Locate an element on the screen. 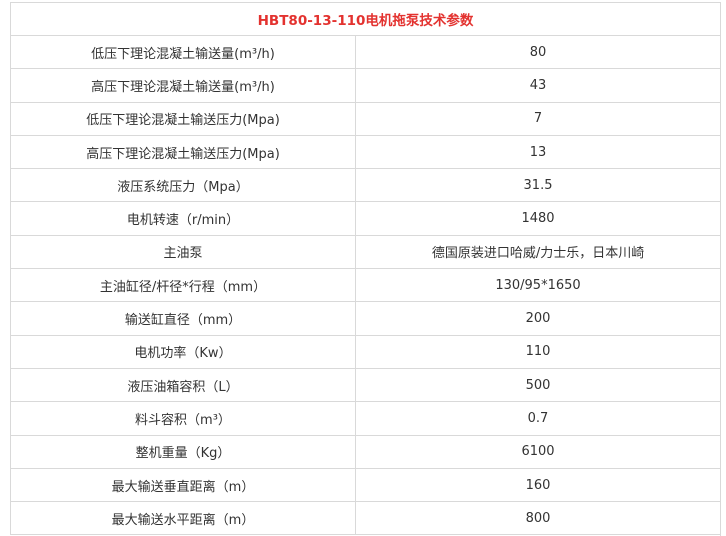 The image size is (726, 536). table-row: 最大输送水平距离（m） 800 is located at coordinates (366, 518).